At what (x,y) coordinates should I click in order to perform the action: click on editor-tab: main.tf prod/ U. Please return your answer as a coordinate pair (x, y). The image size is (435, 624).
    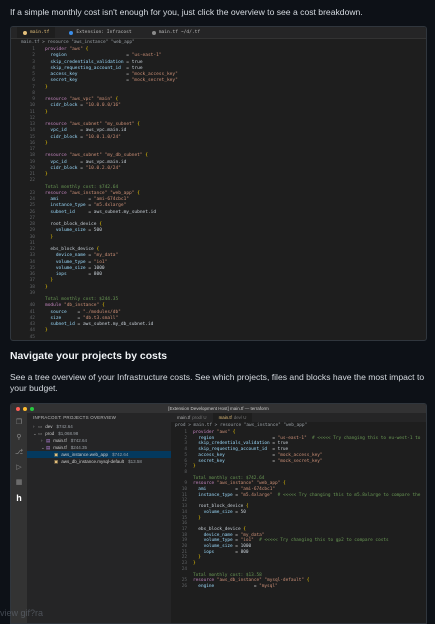
    Looking at the image, I should click on (192, 417).